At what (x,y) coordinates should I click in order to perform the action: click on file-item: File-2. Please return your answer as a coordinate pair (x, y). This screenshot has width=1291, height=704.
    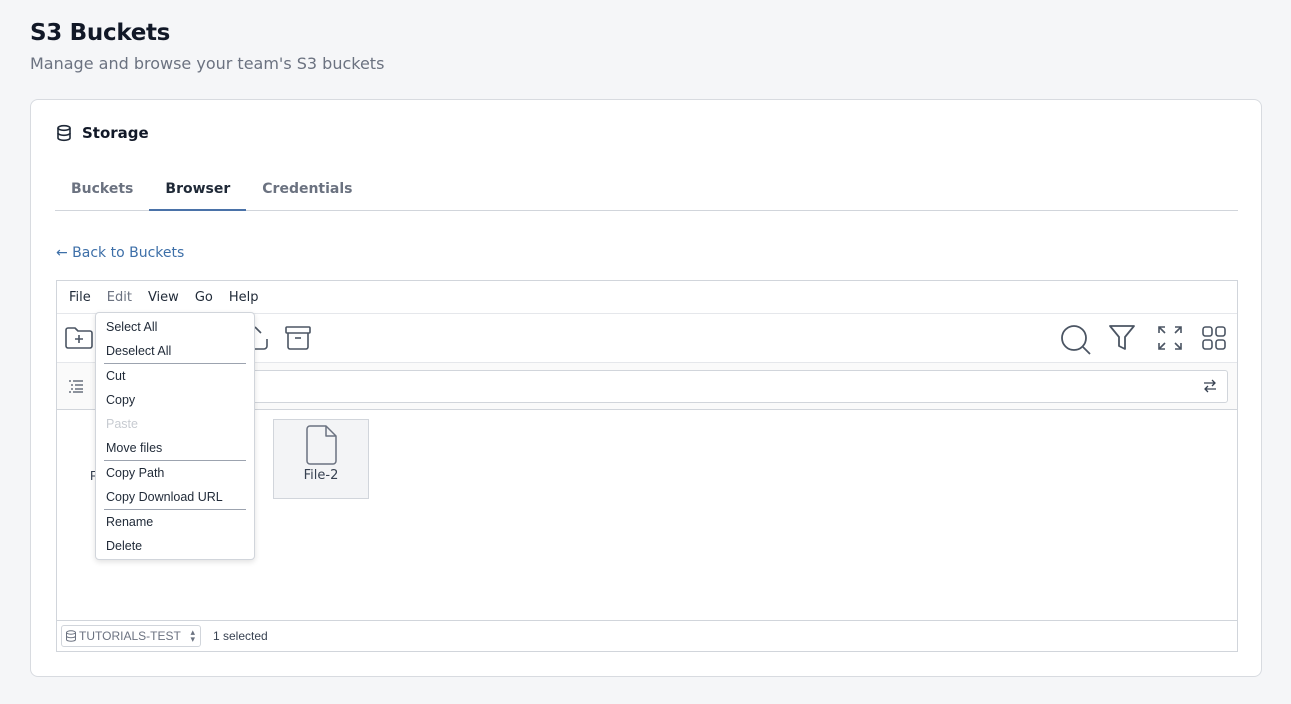
    Looking at the image, I should click on (321, 459).